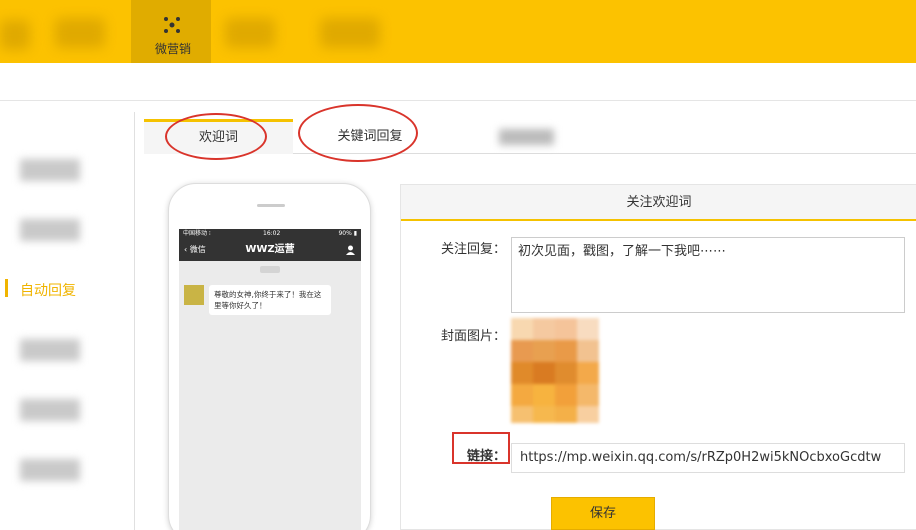 The image size is (916, 530). I want to click on tab-bar: 欢迎词 关键词回复, so click(530, 136).